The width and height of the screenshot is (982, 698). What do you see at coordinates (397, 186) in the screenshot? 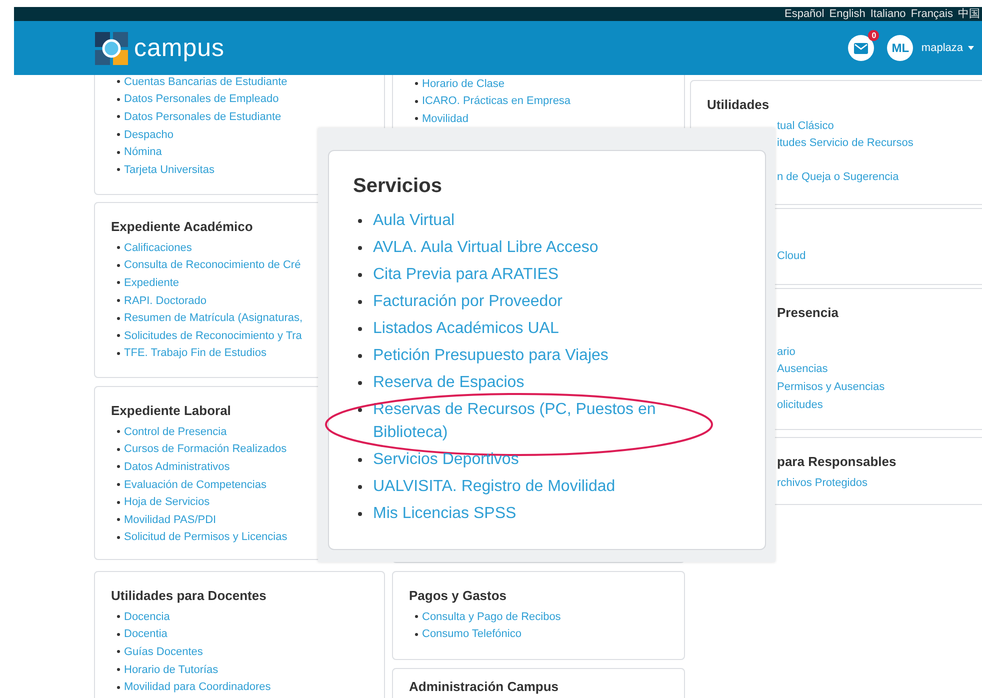
I see `card-title: Servicios` at bounding box center [397, 186].